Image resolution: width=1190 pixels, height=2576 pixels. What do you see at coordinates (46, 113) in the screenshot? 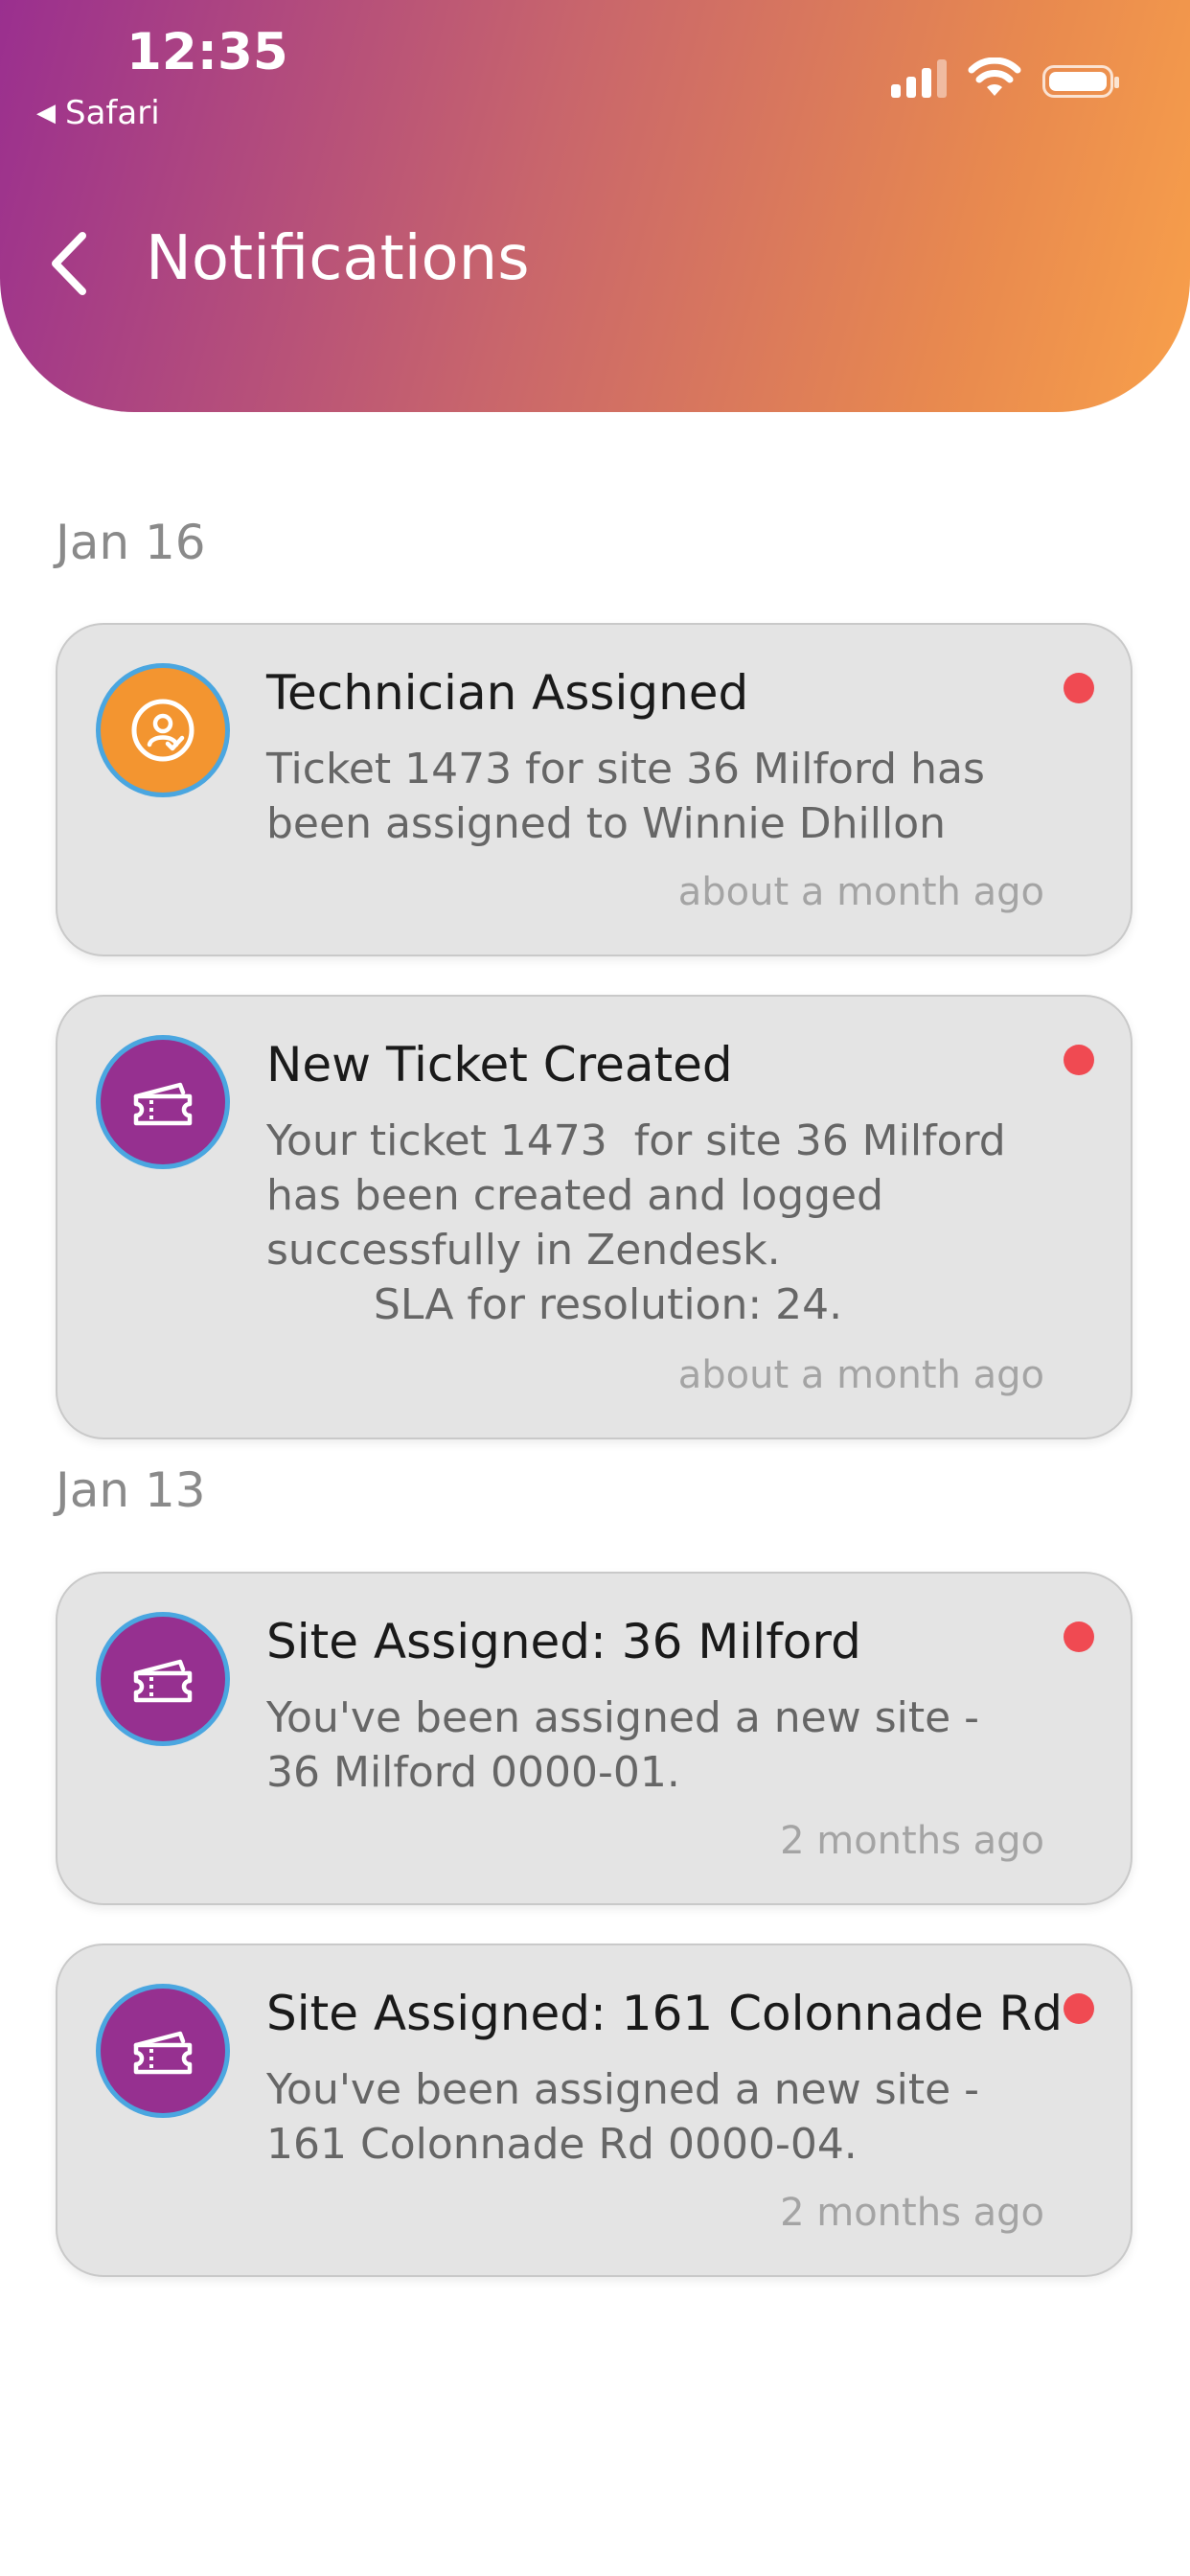
I see `back-triangle-icon: ◀` at bounding box center [46, 113].